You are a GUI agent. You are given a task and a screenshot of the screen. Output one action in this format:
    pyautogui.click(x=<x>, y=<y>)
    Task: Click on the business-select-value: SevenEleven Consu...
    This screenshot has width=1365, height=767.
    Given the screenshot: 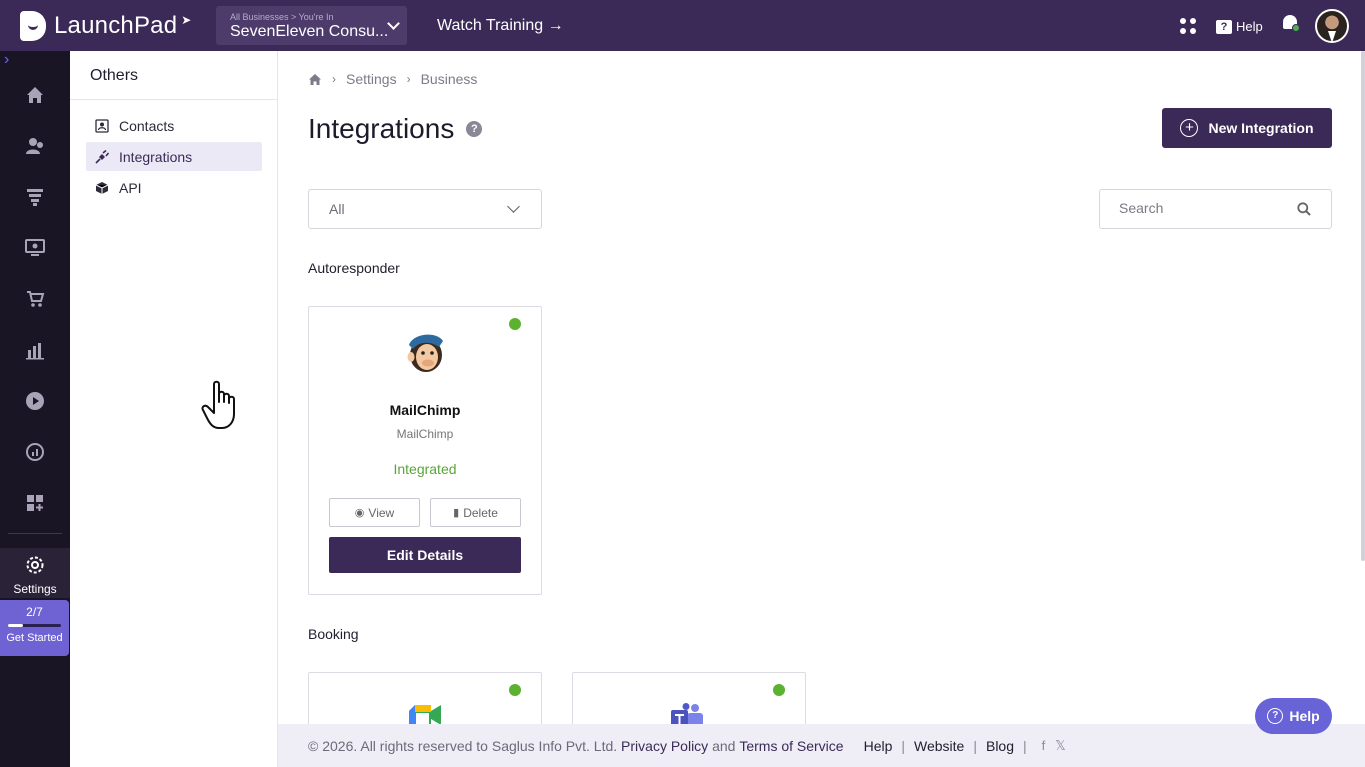 What is the action you would take?
    pyautogui.click(x=309, y=31)
    